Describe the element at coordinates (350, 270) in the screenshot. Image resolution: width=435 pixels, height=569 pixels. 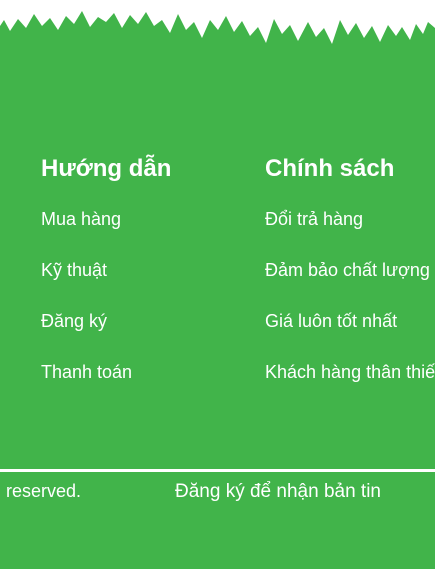
I see `policy-link-quality: Đảm bảo chất lượng` at that location.